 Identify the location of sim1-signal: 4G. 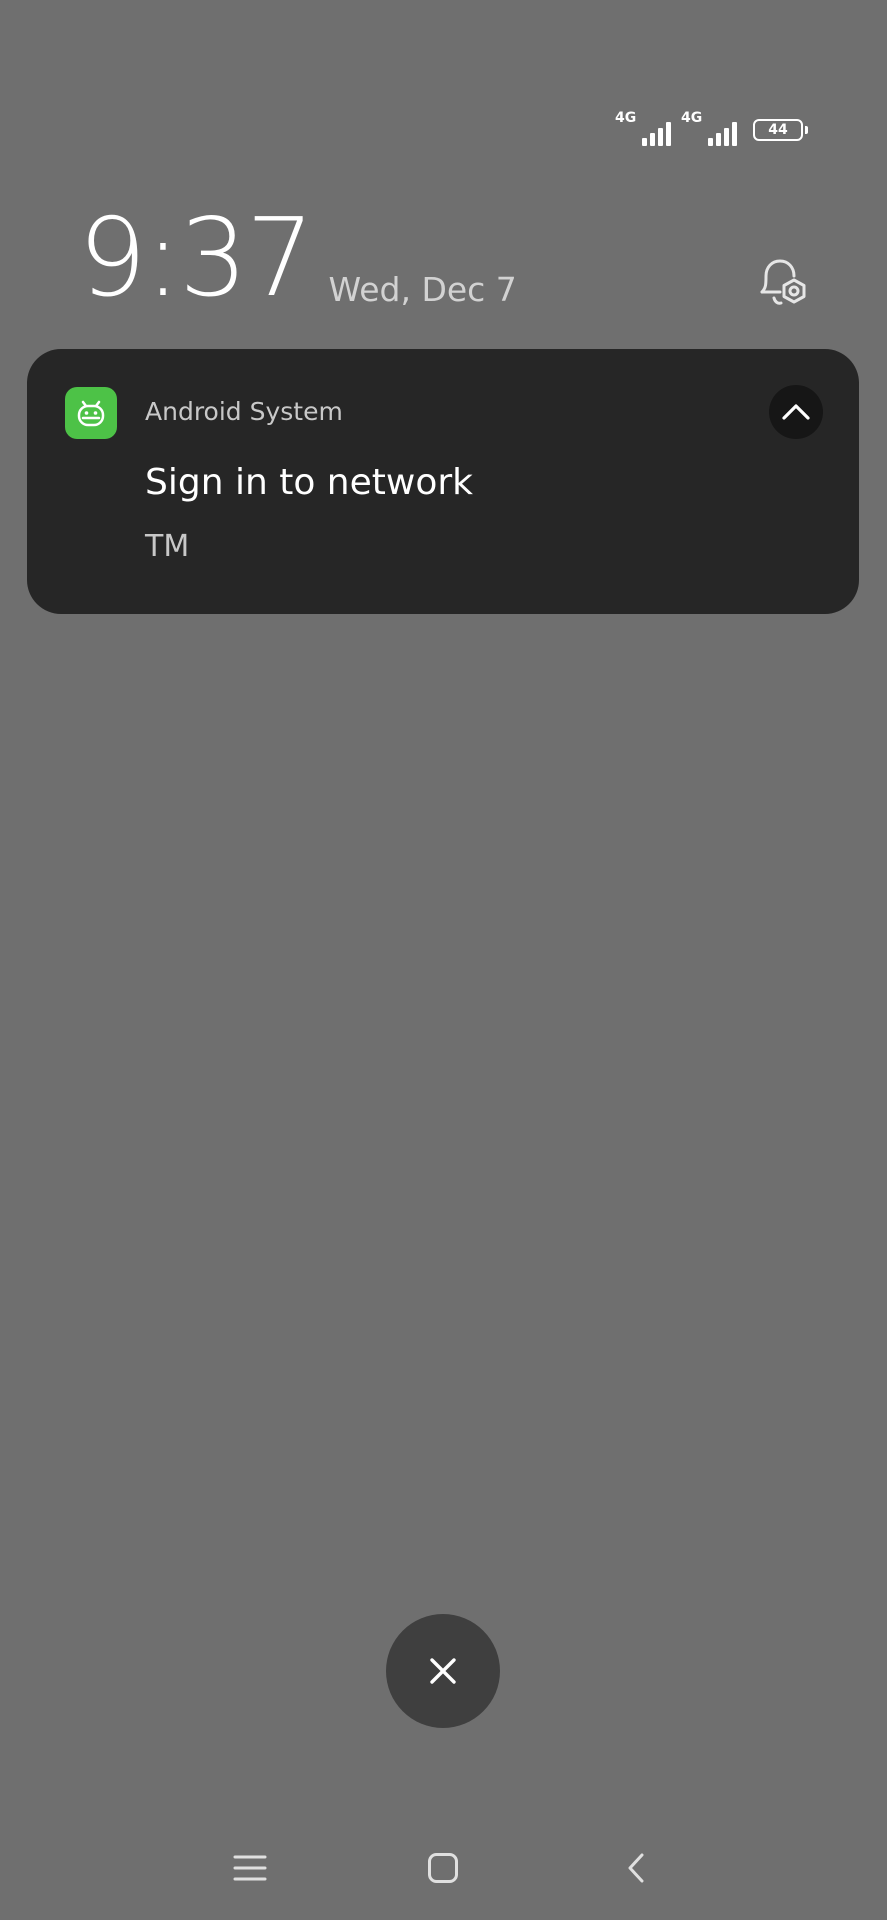
(643, 128).